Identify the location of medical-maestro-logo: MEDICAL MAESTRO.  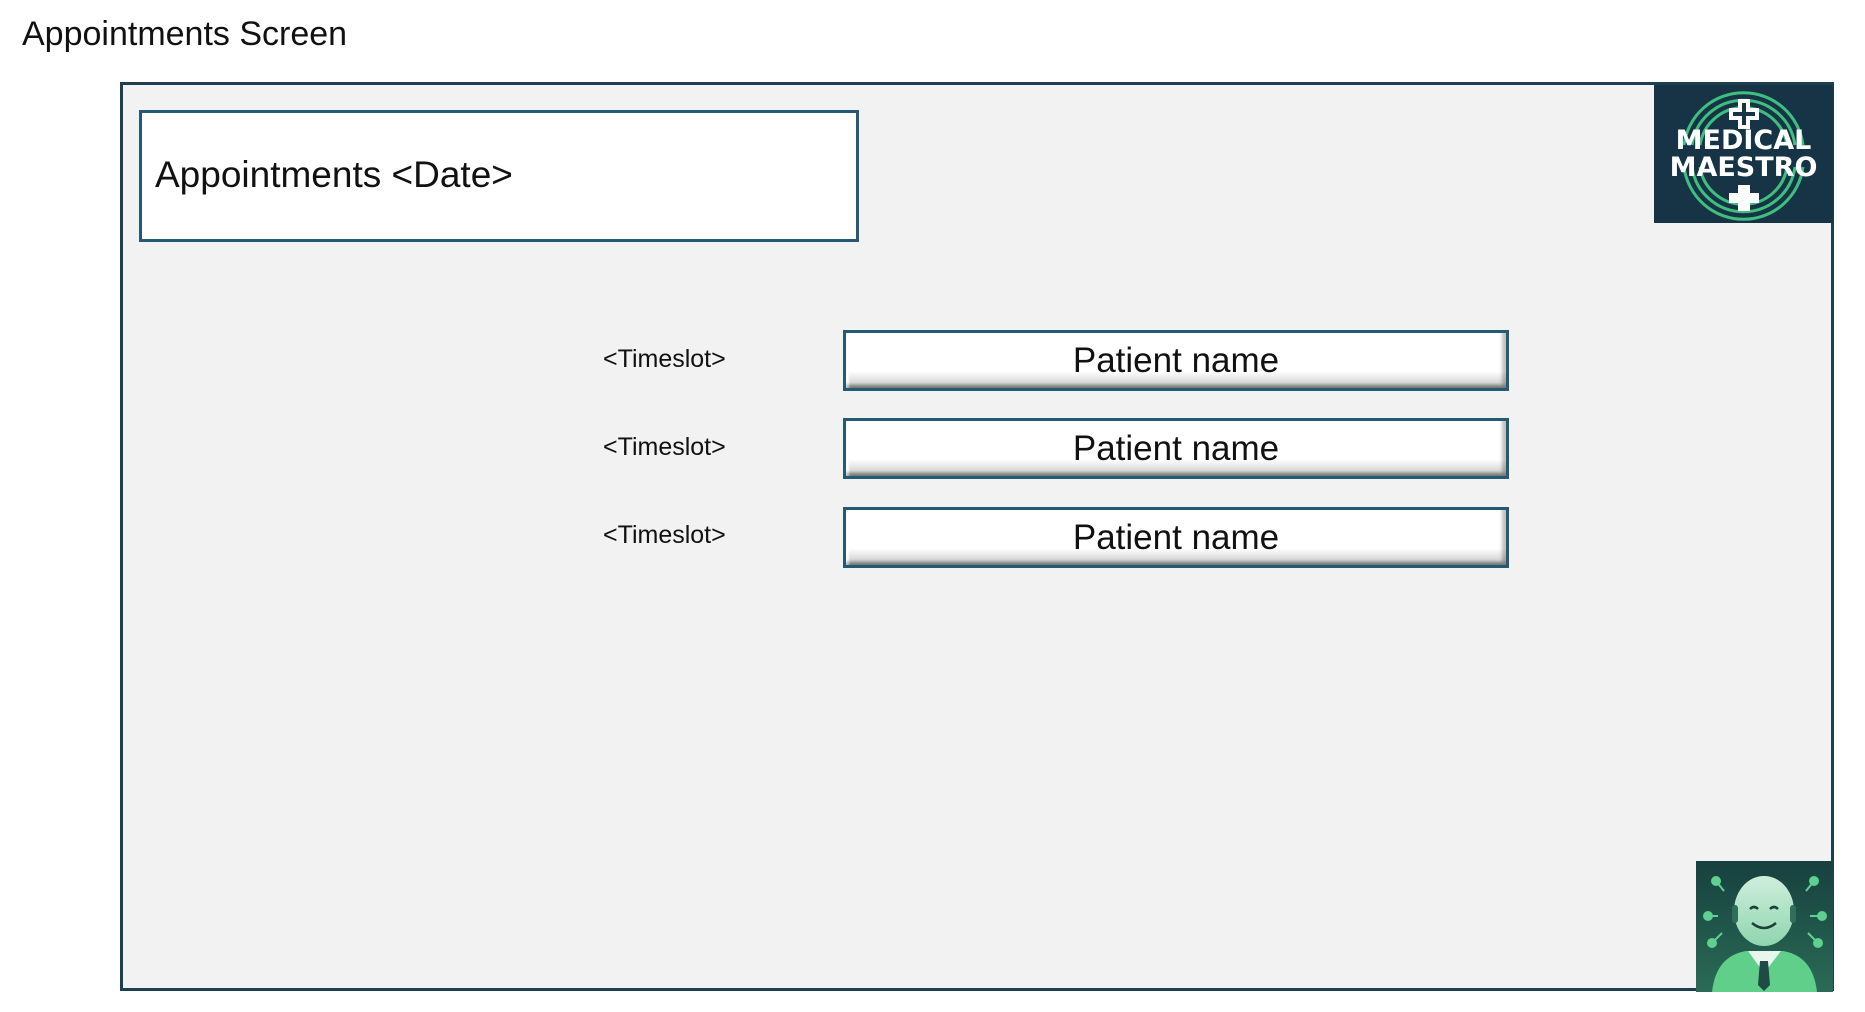
(1743, 154).